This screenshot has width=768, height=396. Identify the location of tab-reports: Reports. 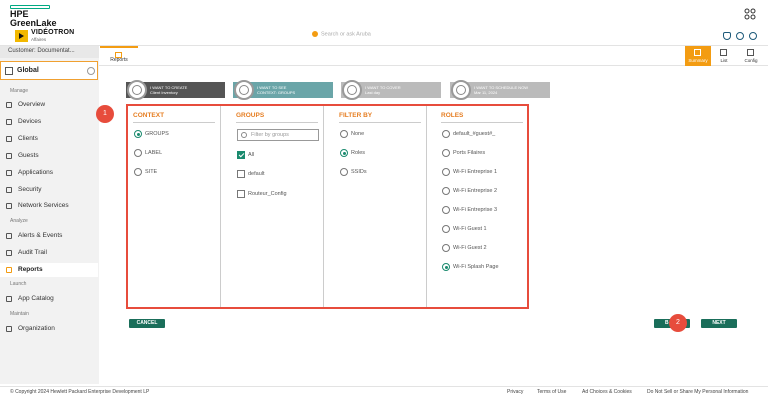
(119, 56).